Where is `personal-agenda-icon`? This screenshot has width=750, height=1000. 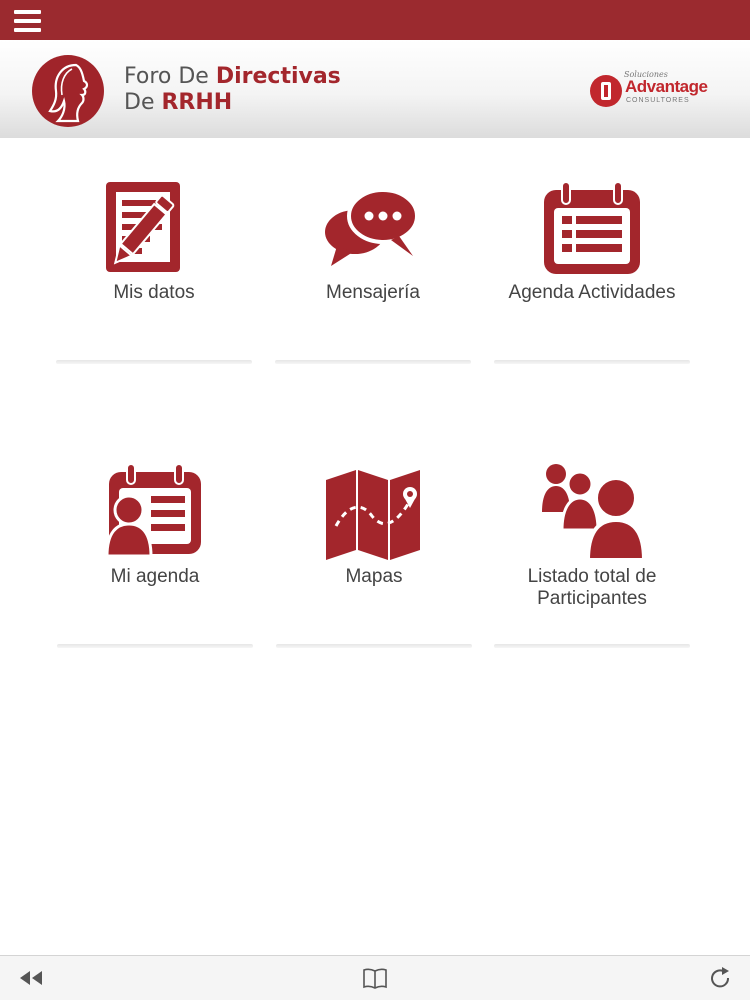 personal-agenda-icon is located at coordinates (155, 512).